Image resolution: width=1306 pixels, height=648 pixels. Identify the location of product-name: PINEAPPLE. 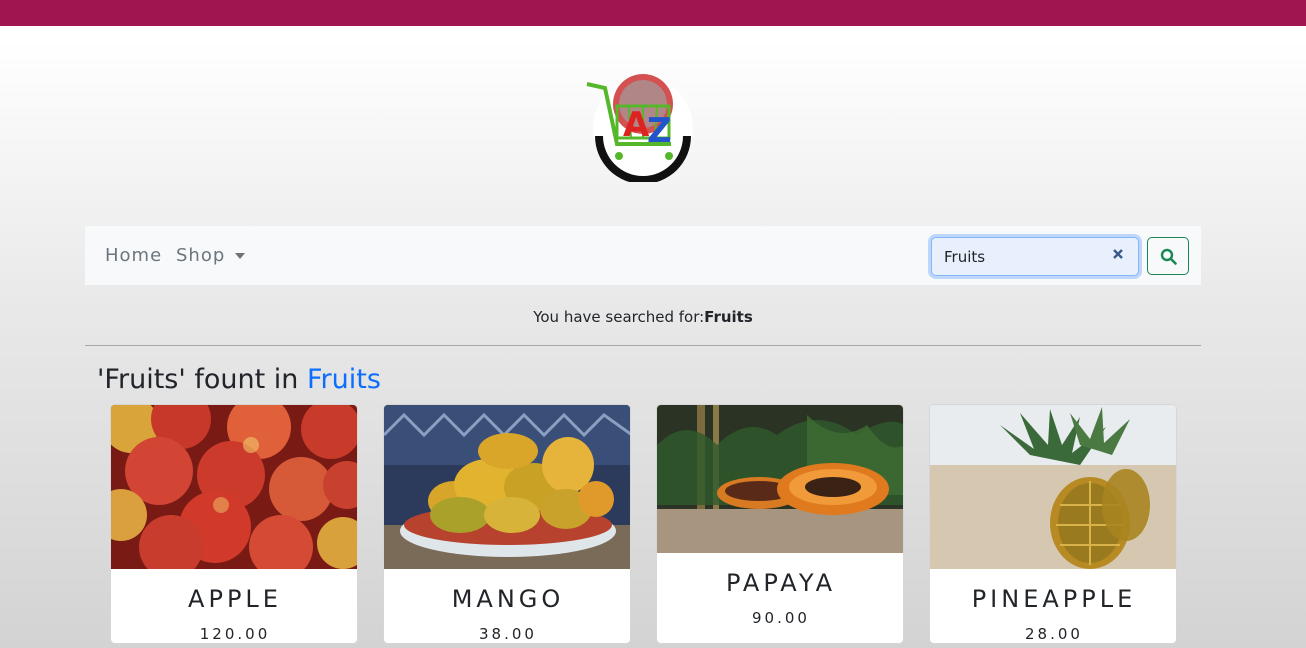
(1054, 599).